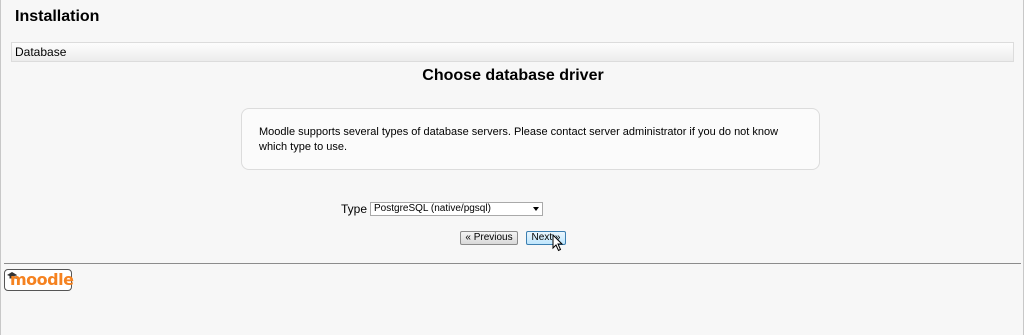  I want to click on footer-divider, so click(512, 263).